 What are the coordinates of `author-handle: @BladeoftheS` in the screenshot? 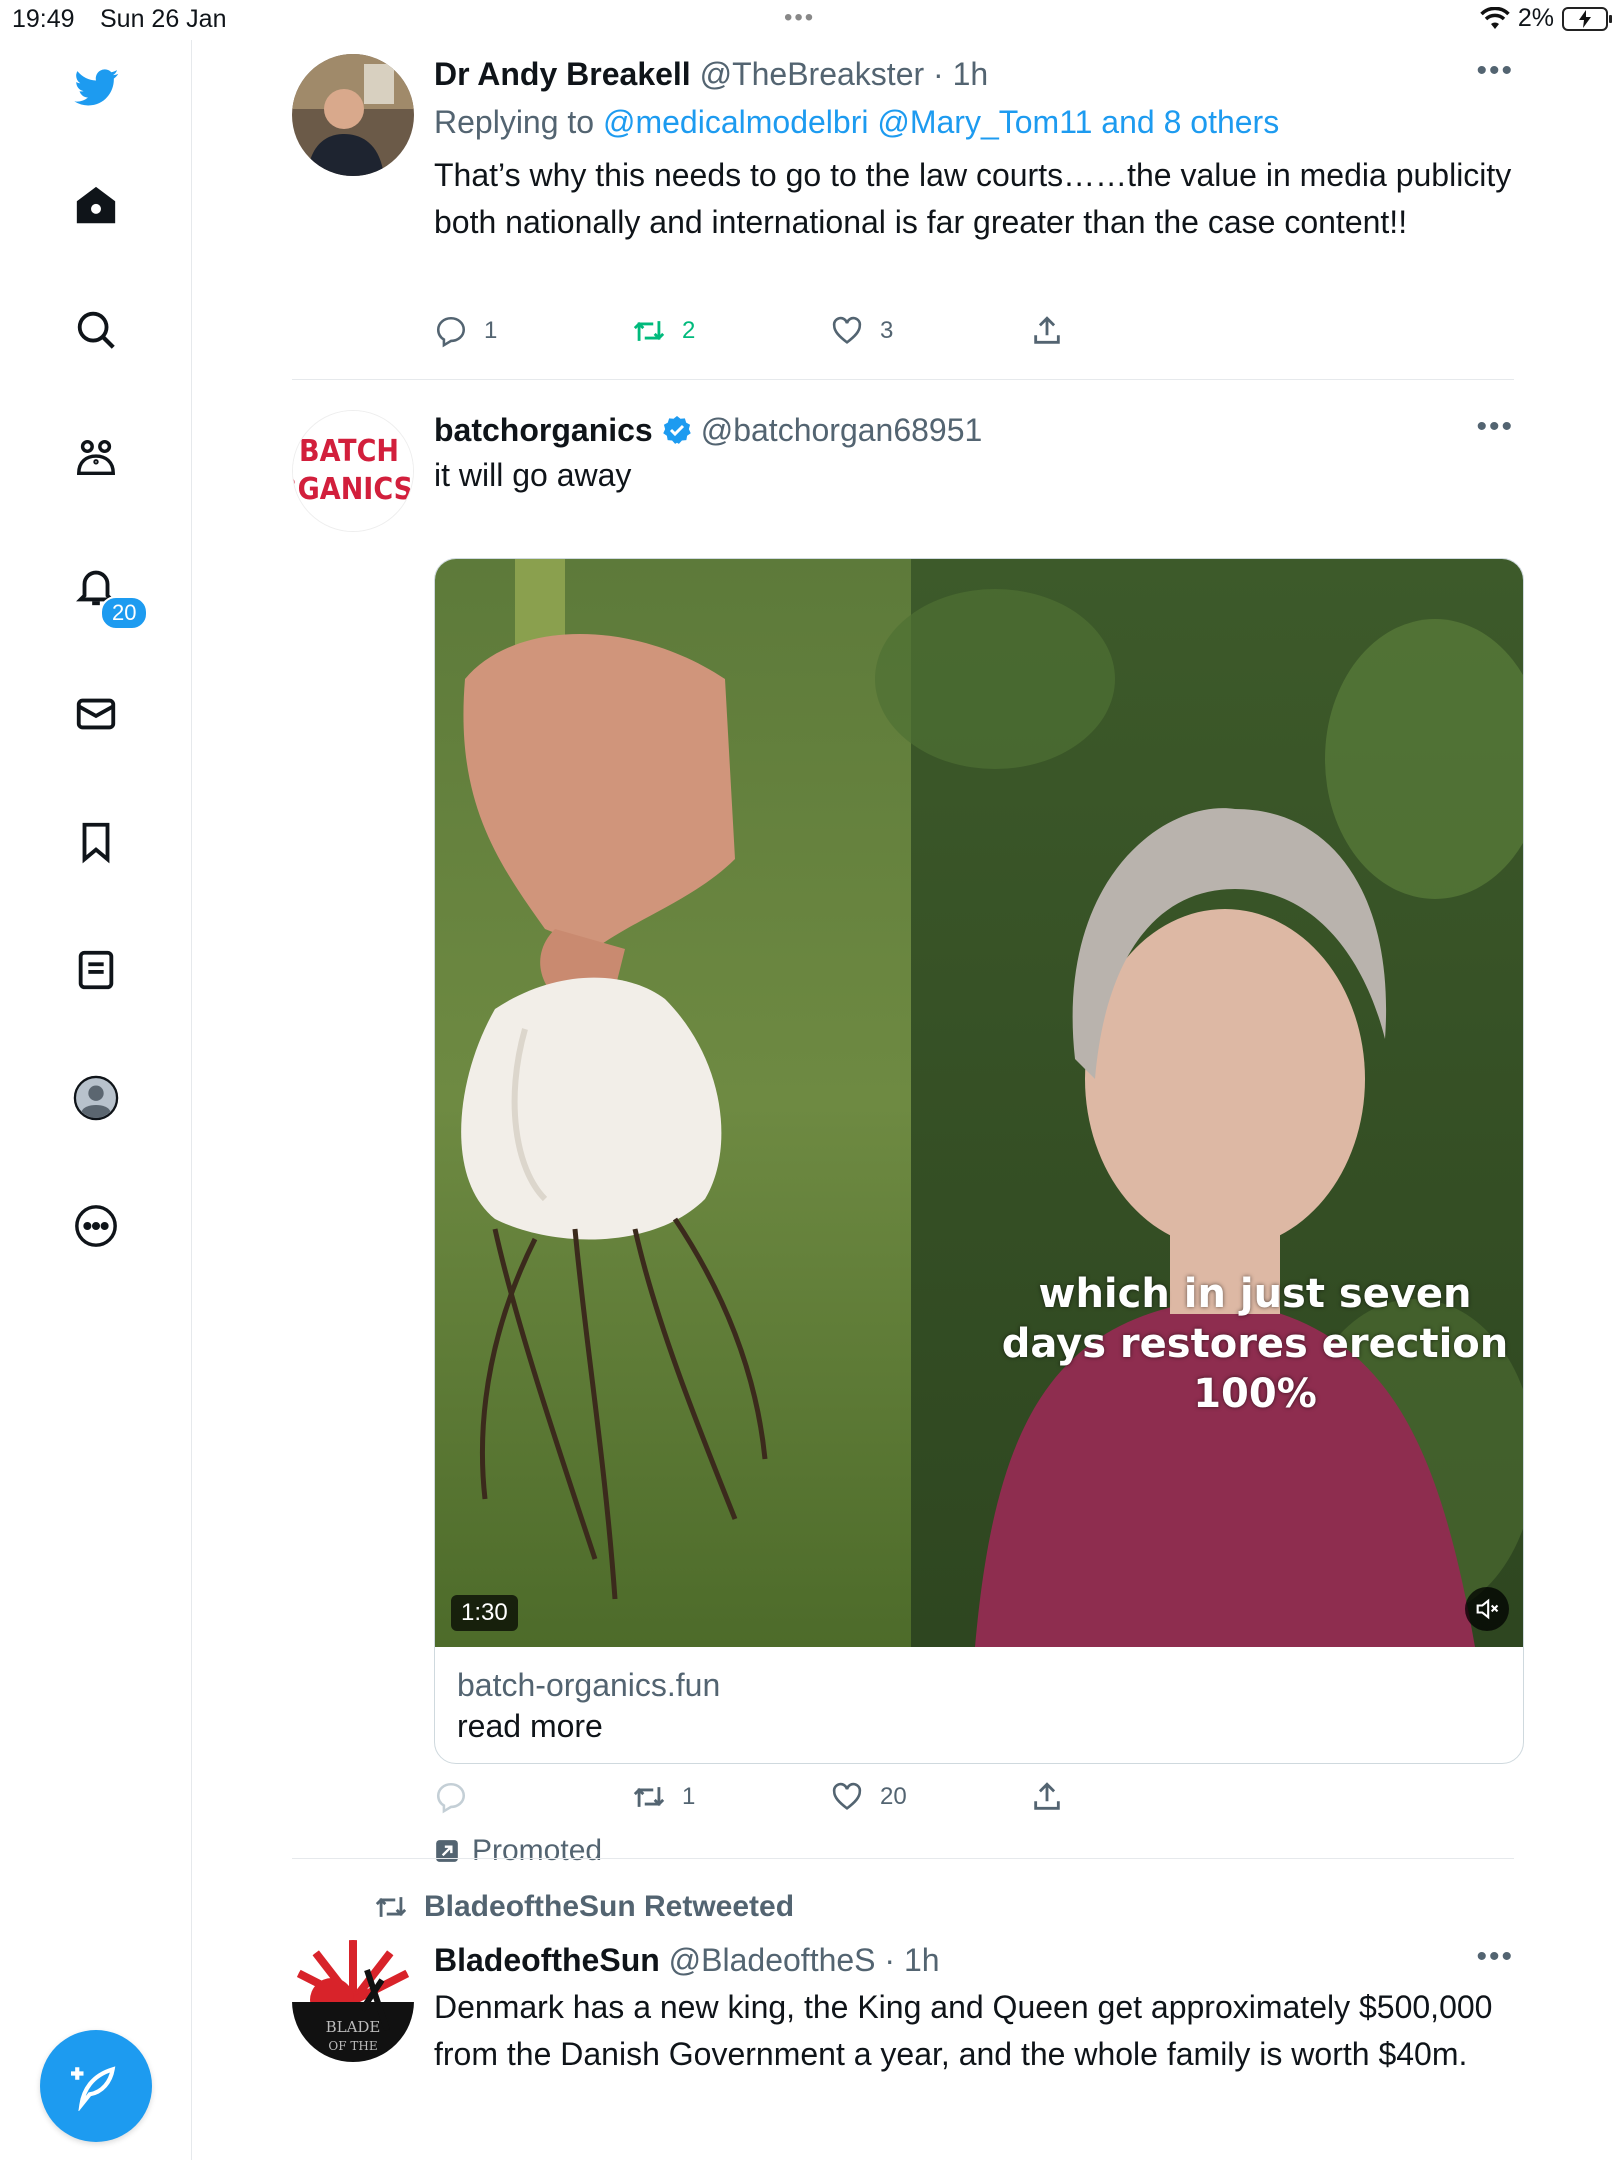 It's located at (772, 1960).